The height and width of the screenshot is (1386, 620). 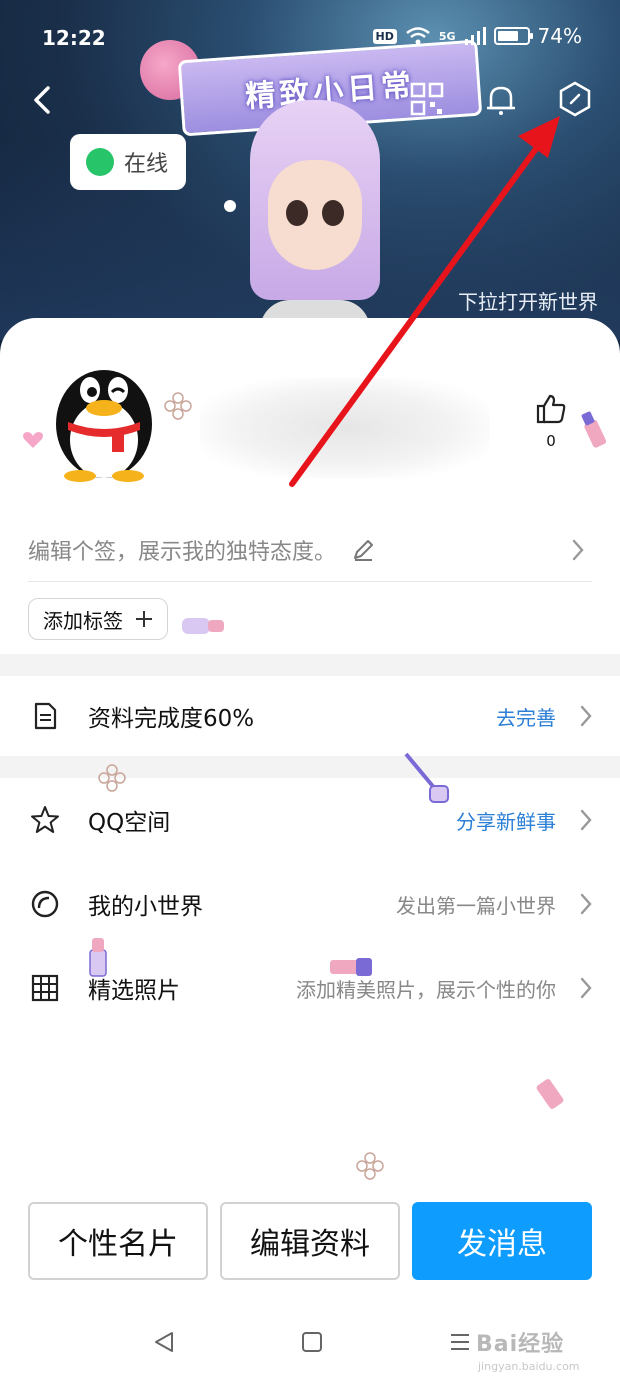 I want to click on qzone-action: 分享新鲜事, so click(x=506, y=820).